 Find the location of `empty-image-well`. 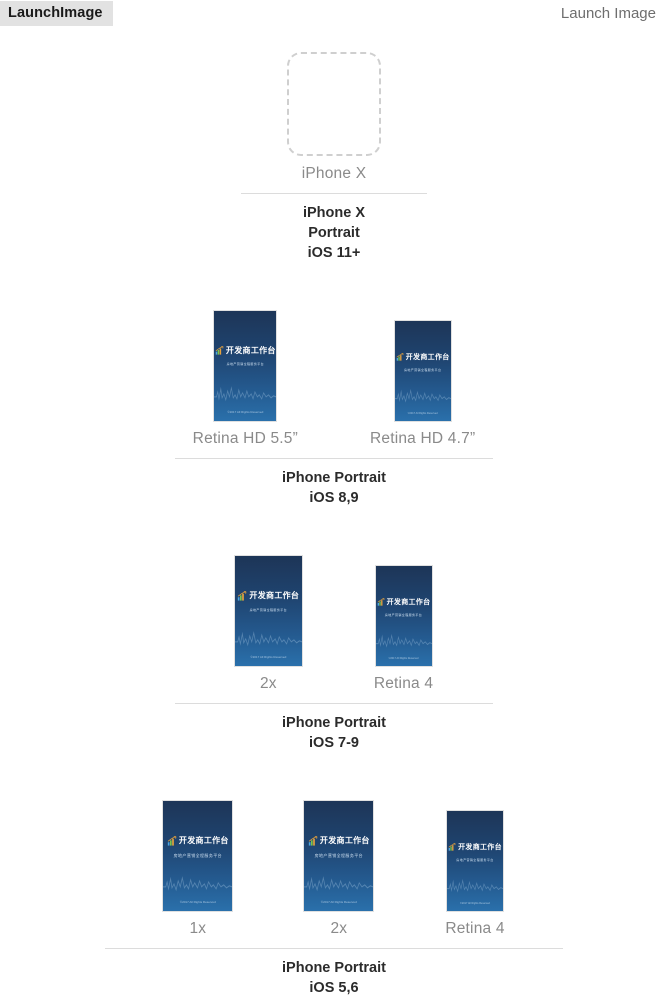

empty-image-well is located at coordinates (334, 104).